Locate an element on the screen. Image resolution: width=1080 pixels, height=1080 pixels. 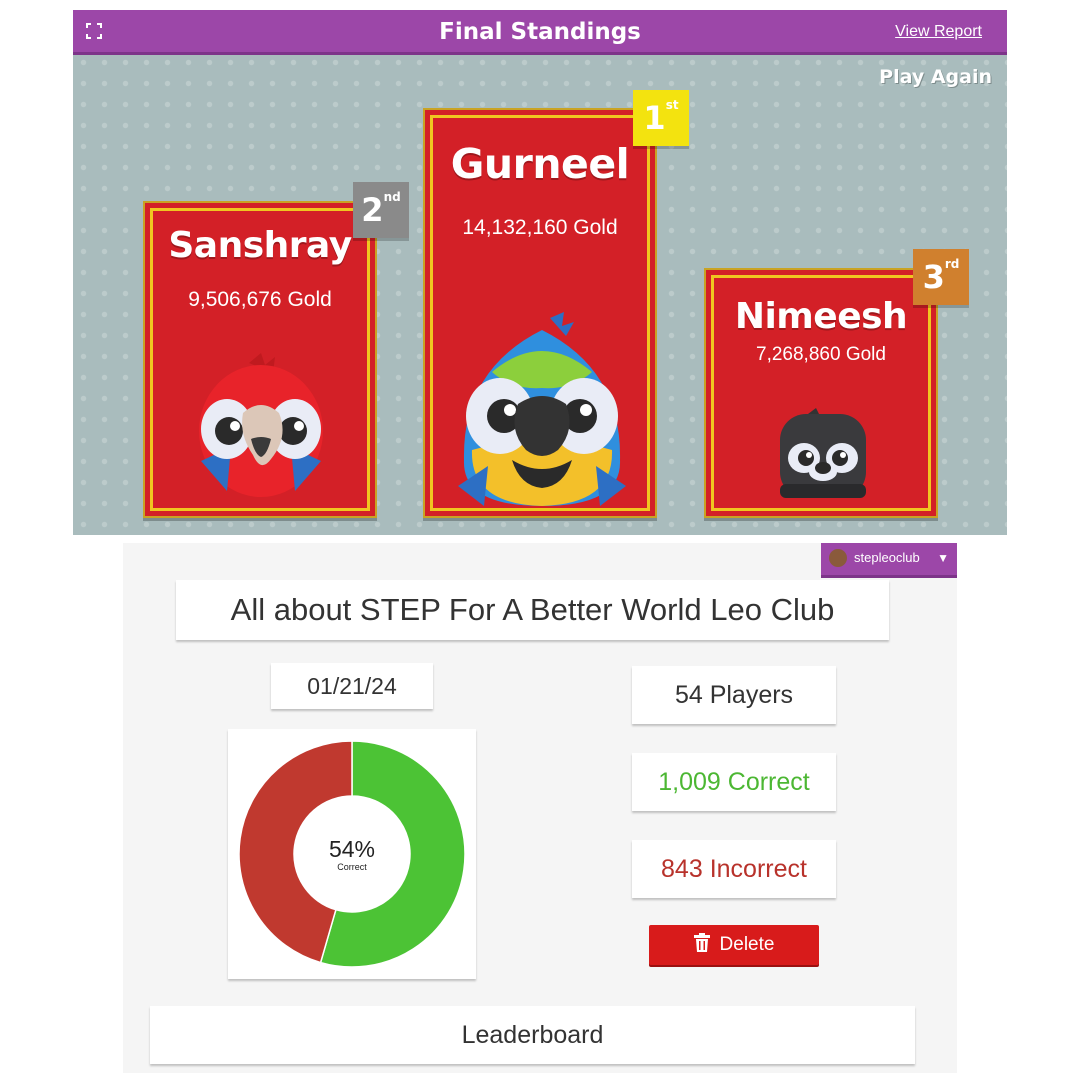
rank-badge-second: 2nd is located at coordinates (381, 210).